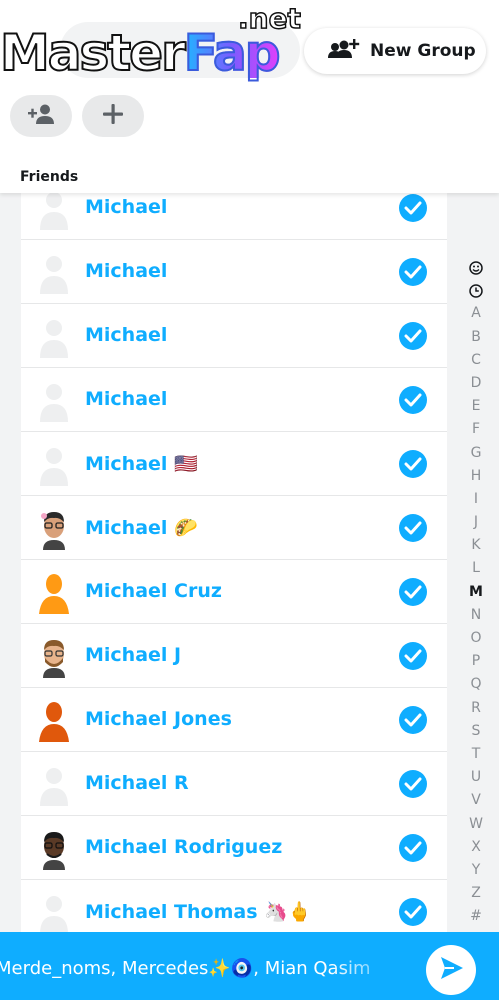 The width and height of the screenshot is (499, 1000). Describe the element at coordinates (476, 499) in the screenshot. I see `index-letter: I` at that location.